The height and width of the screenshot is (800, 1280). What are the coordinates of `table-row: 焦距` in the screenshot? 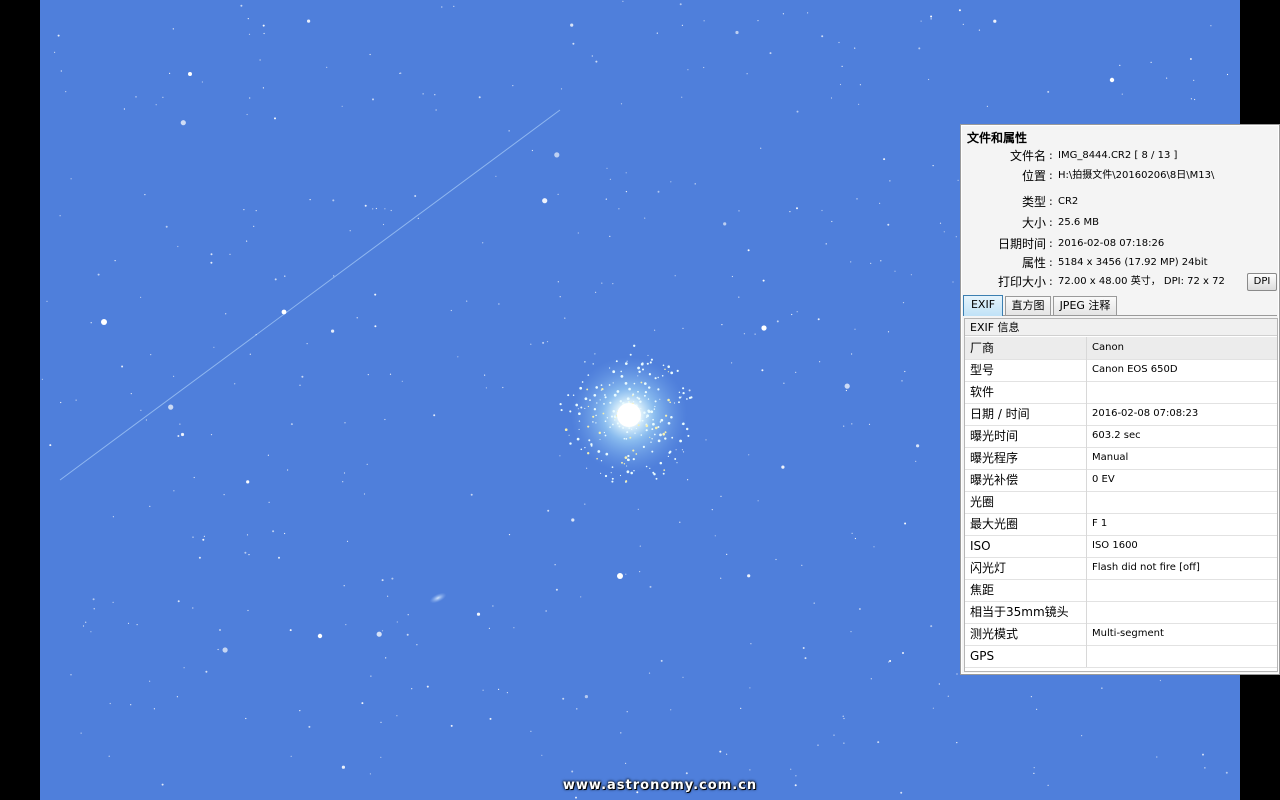 It's located at (1121, 590).